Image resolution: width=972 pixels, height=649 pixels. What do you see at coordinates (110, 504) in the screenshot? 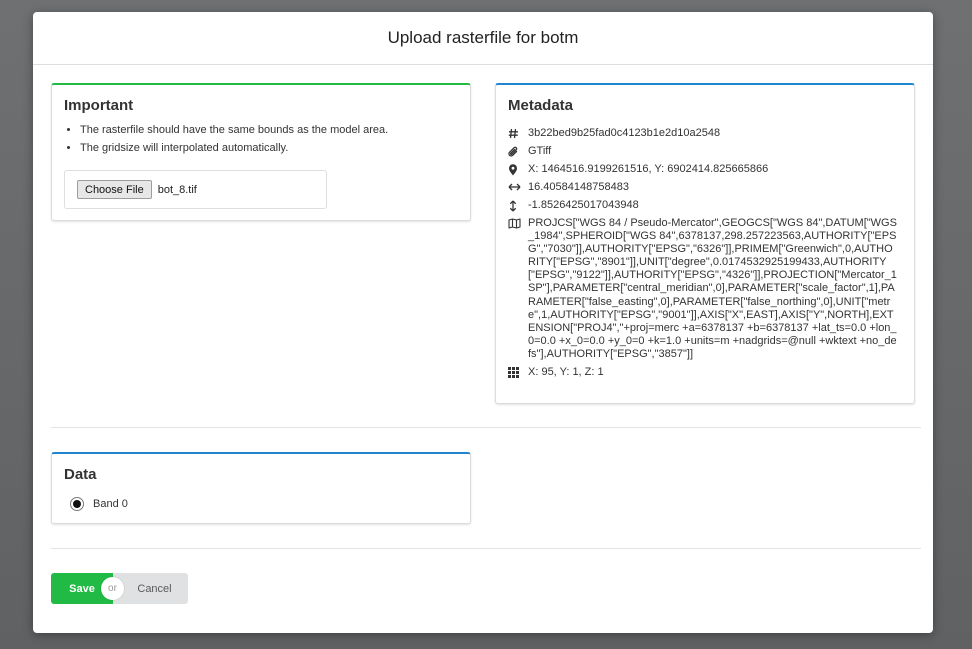
I see `band-label: Band 0` at bounding box center [110, 504].